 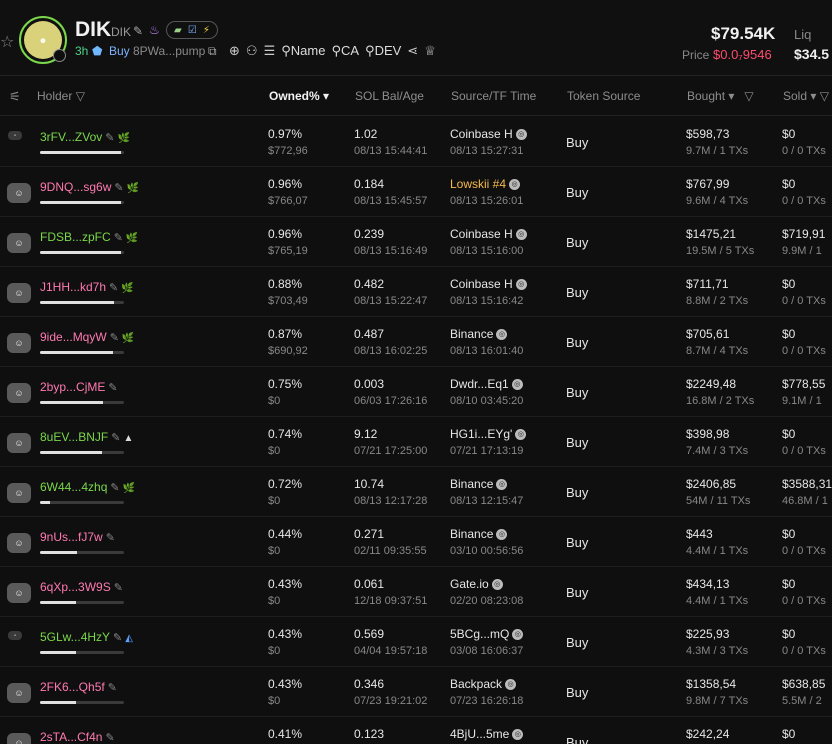 What do you see at coordinates (212, 51) in the screenshot?
I see `copy-icon: ⧉` at bounding box center [212, 51].